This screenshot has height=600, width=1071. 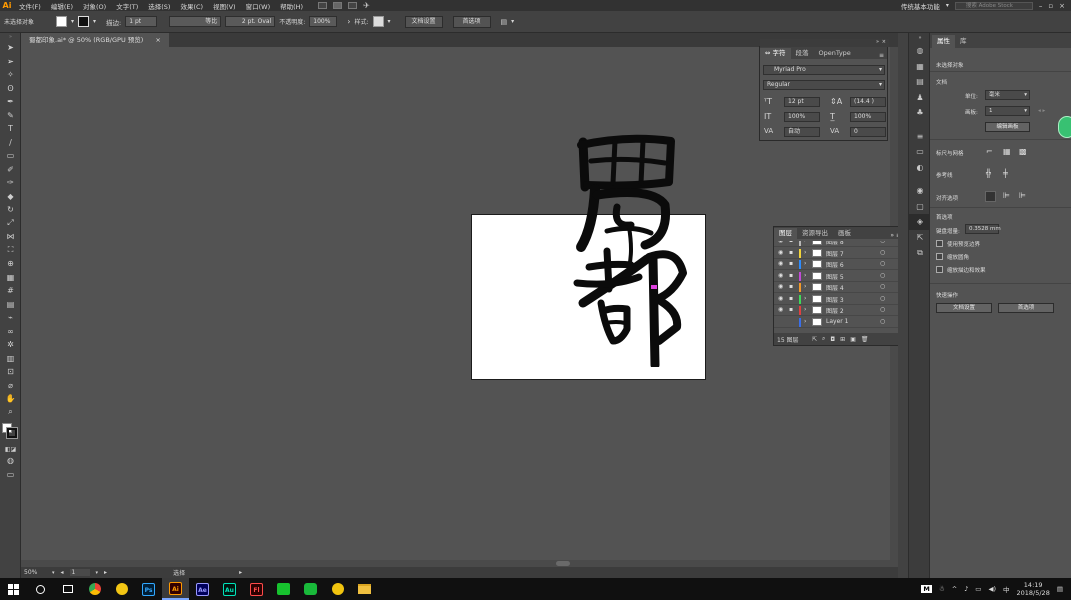 What do you see at coordinates (920, 82) in the screenshot?
I see `swatches-icon: ▤` at bounding box center [920, 82].